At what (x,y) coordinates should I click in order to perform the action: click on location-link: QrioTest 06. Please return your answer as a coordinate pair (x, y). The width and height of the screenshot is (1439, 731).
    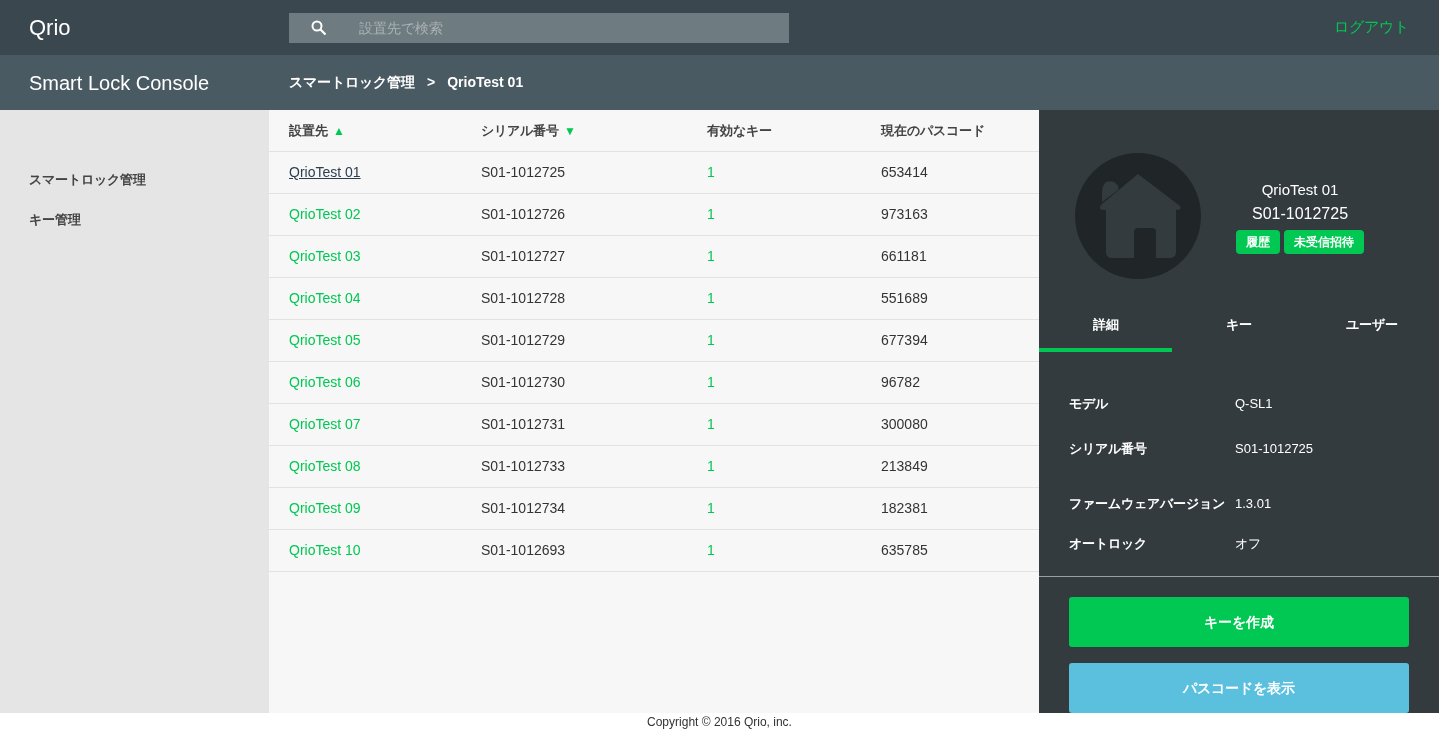
    Looking at the image, I should click on (325, 382).